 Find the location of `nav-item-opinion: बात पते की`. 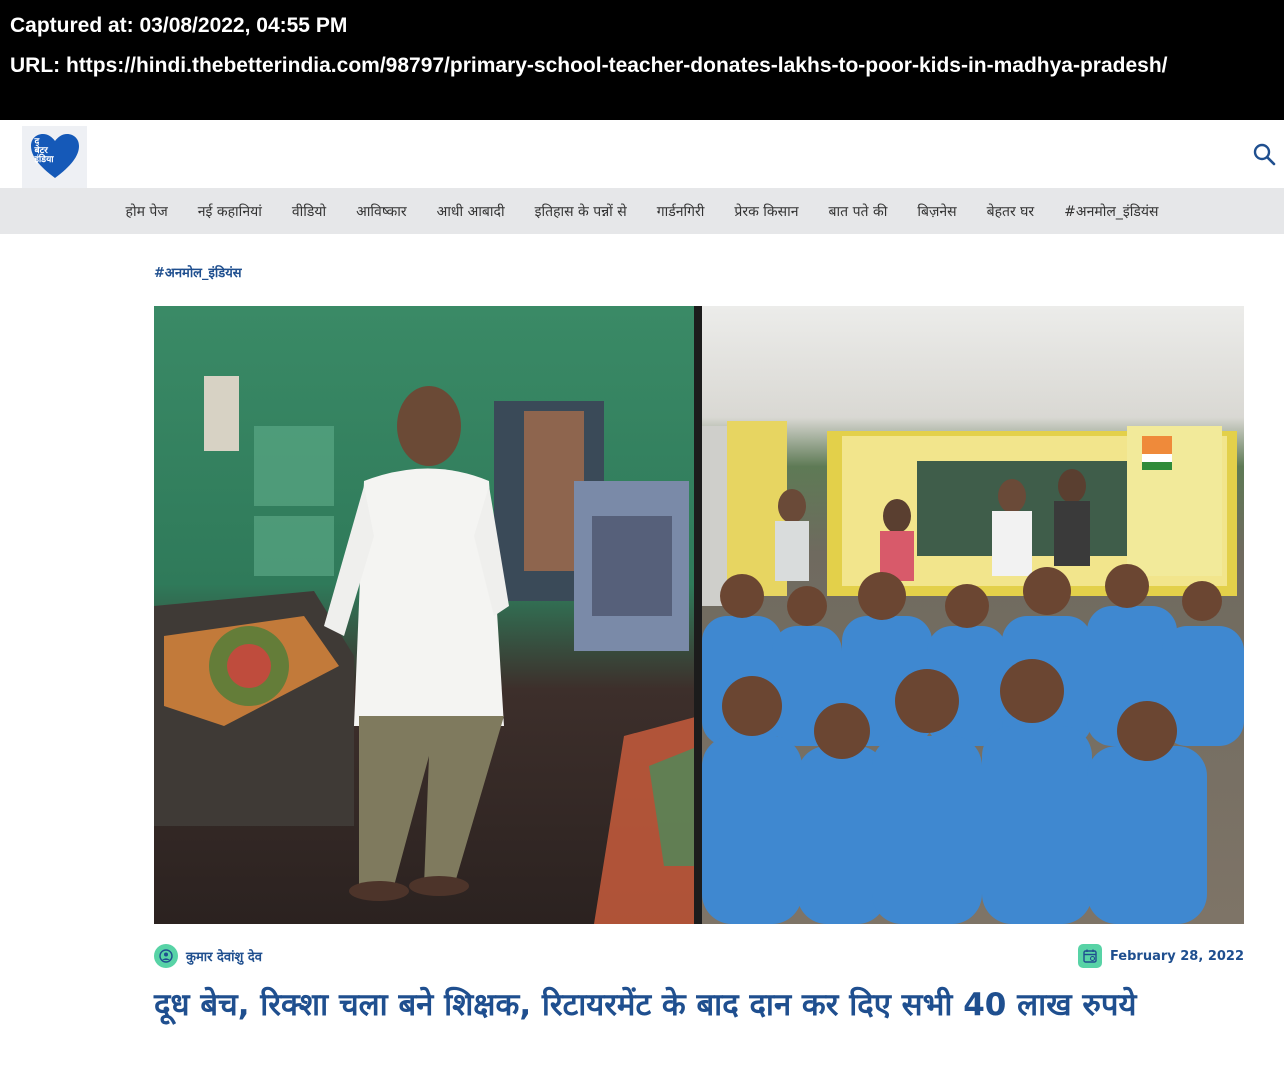

nav-item-opinion: बात पते की is located at coordinates (858, 211).